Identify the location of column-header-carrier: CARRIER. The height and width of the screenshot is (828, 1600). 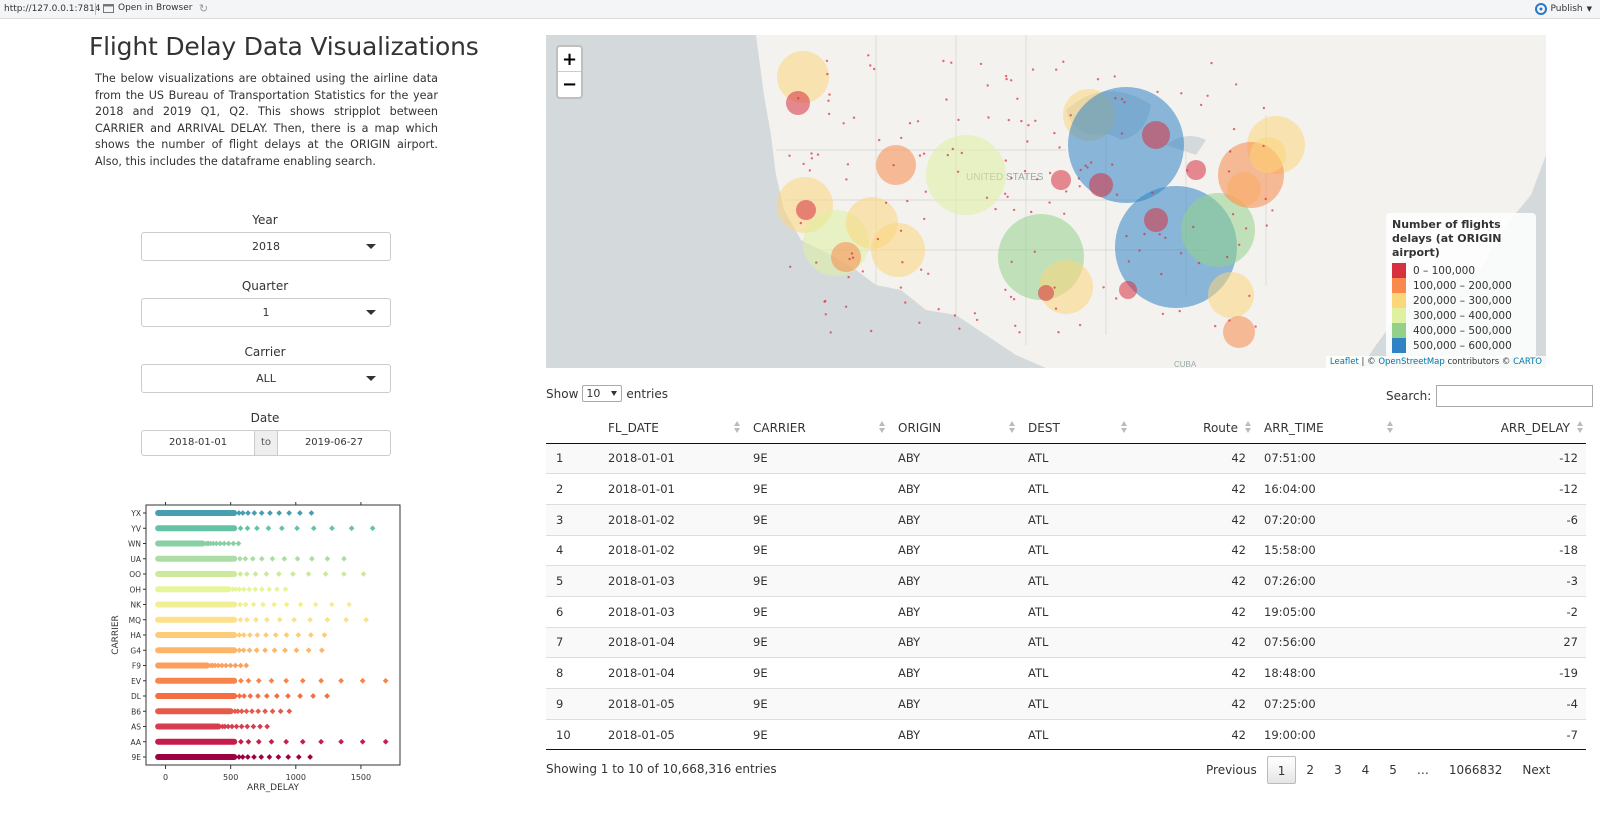
(815, 428).